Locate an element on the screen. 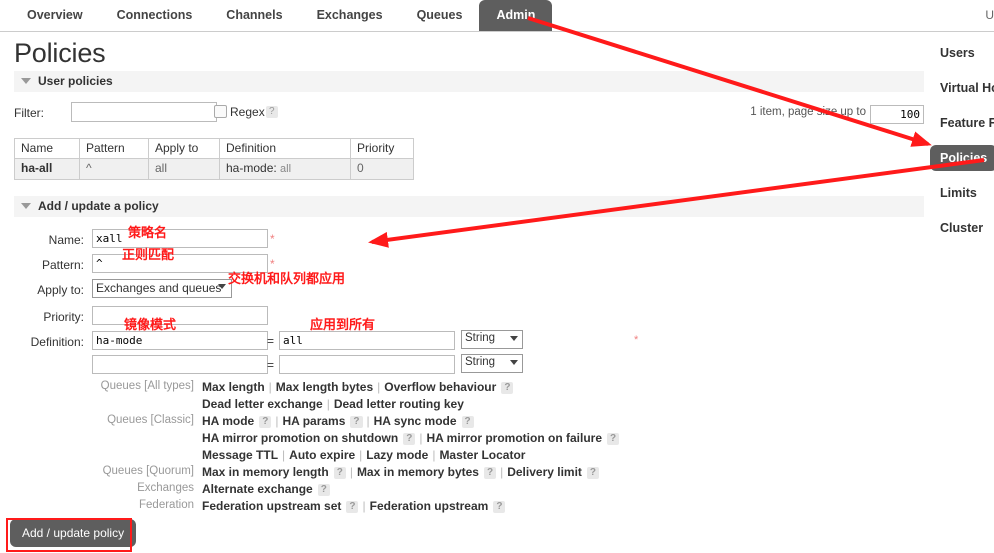 This screenshot has height=553, width=994. sidebar-item-virtual-ho: Virtual Ho is located at coordinates (962, 88).